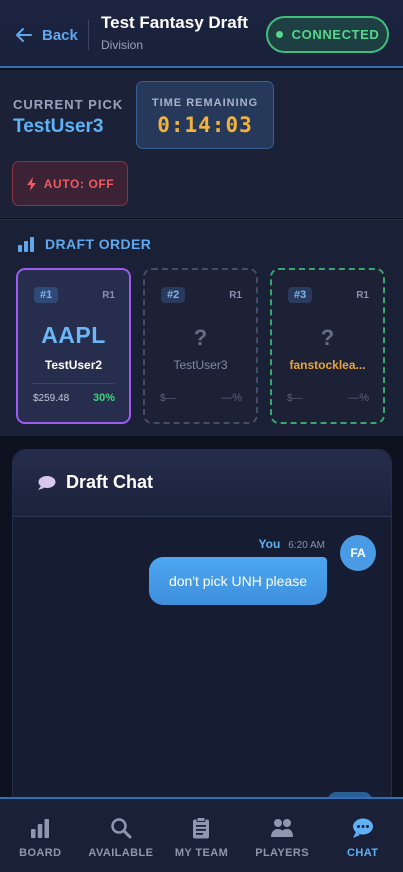  Describe the element at coordinates (121, 853) in the screenshot. I see `nav-label-available: AVAILABLE` at that location.